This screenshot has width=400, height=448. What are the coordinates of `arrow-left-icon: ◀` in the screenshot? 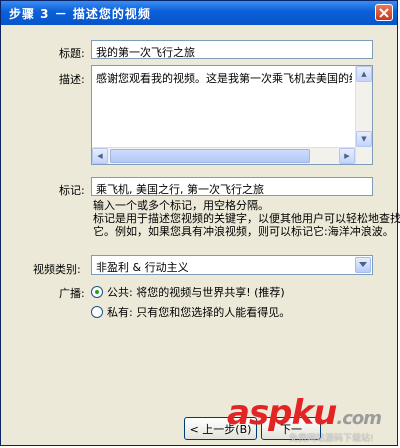 It's located at (100, 156).